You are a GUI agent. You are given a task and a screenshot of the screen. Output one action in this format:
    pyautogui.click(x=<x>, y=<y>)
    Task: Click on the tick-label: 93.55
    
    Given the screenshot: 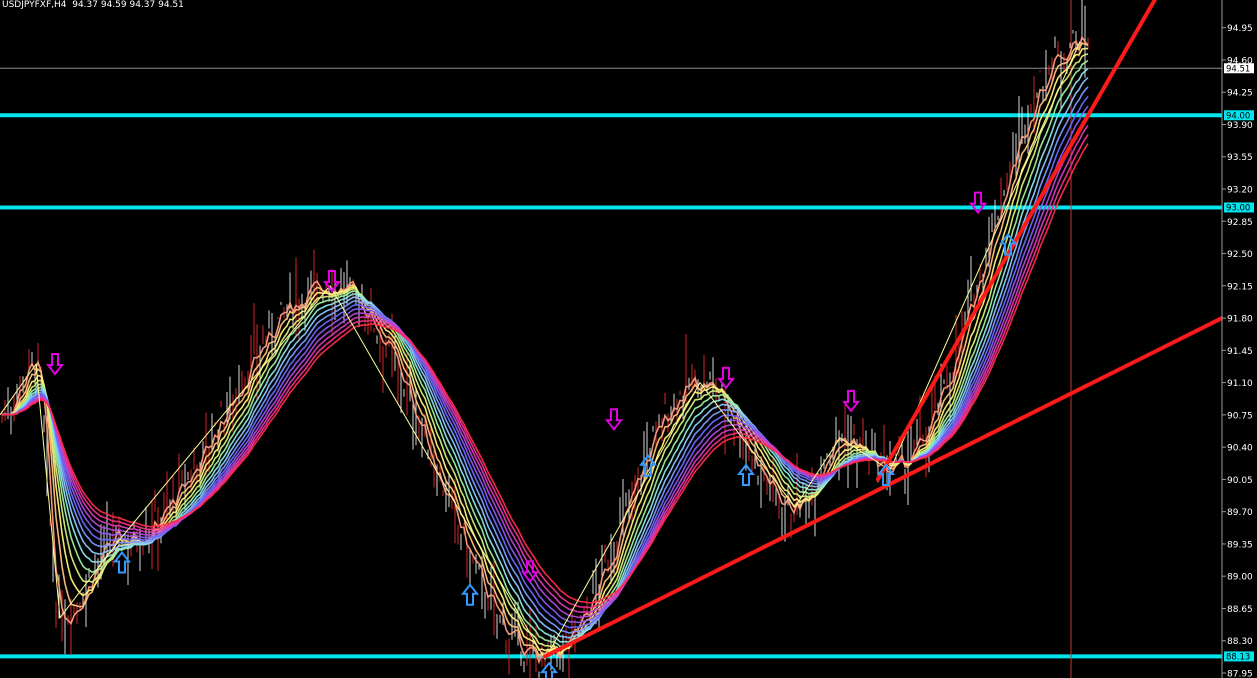 What is the action you would take?
    pyautogui.click(x=1240, y=158)
    